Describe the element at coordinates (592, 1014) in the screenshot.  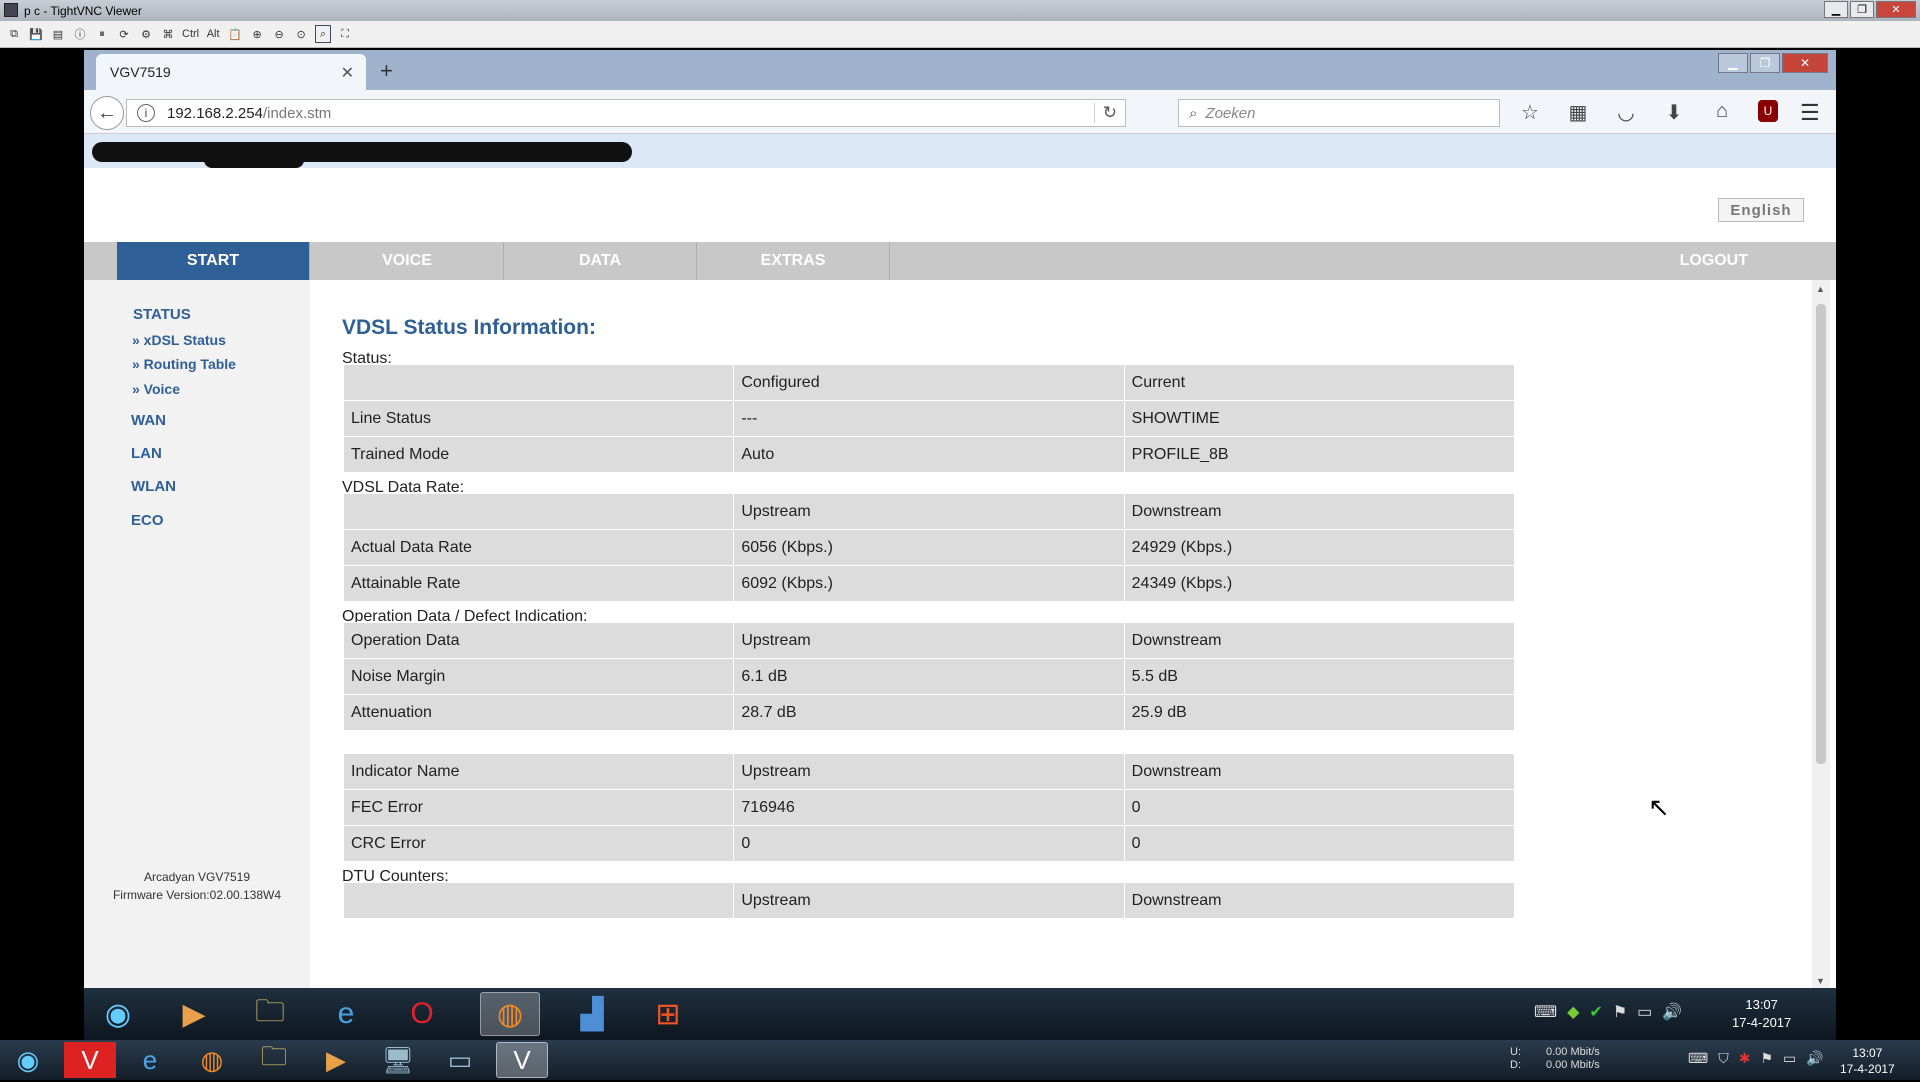
I see `network-app-icon: ▟` at that location.